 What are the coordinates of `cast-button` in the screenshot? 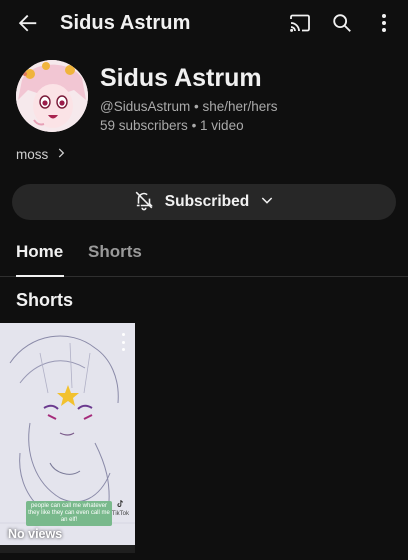 It's located at (300, 25).